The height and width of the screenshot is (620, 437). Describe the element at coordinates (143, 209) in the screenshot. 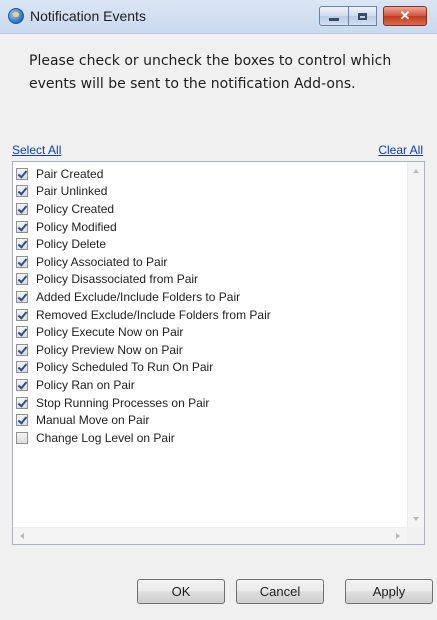

I see `event-item: Policy Created` at that location.